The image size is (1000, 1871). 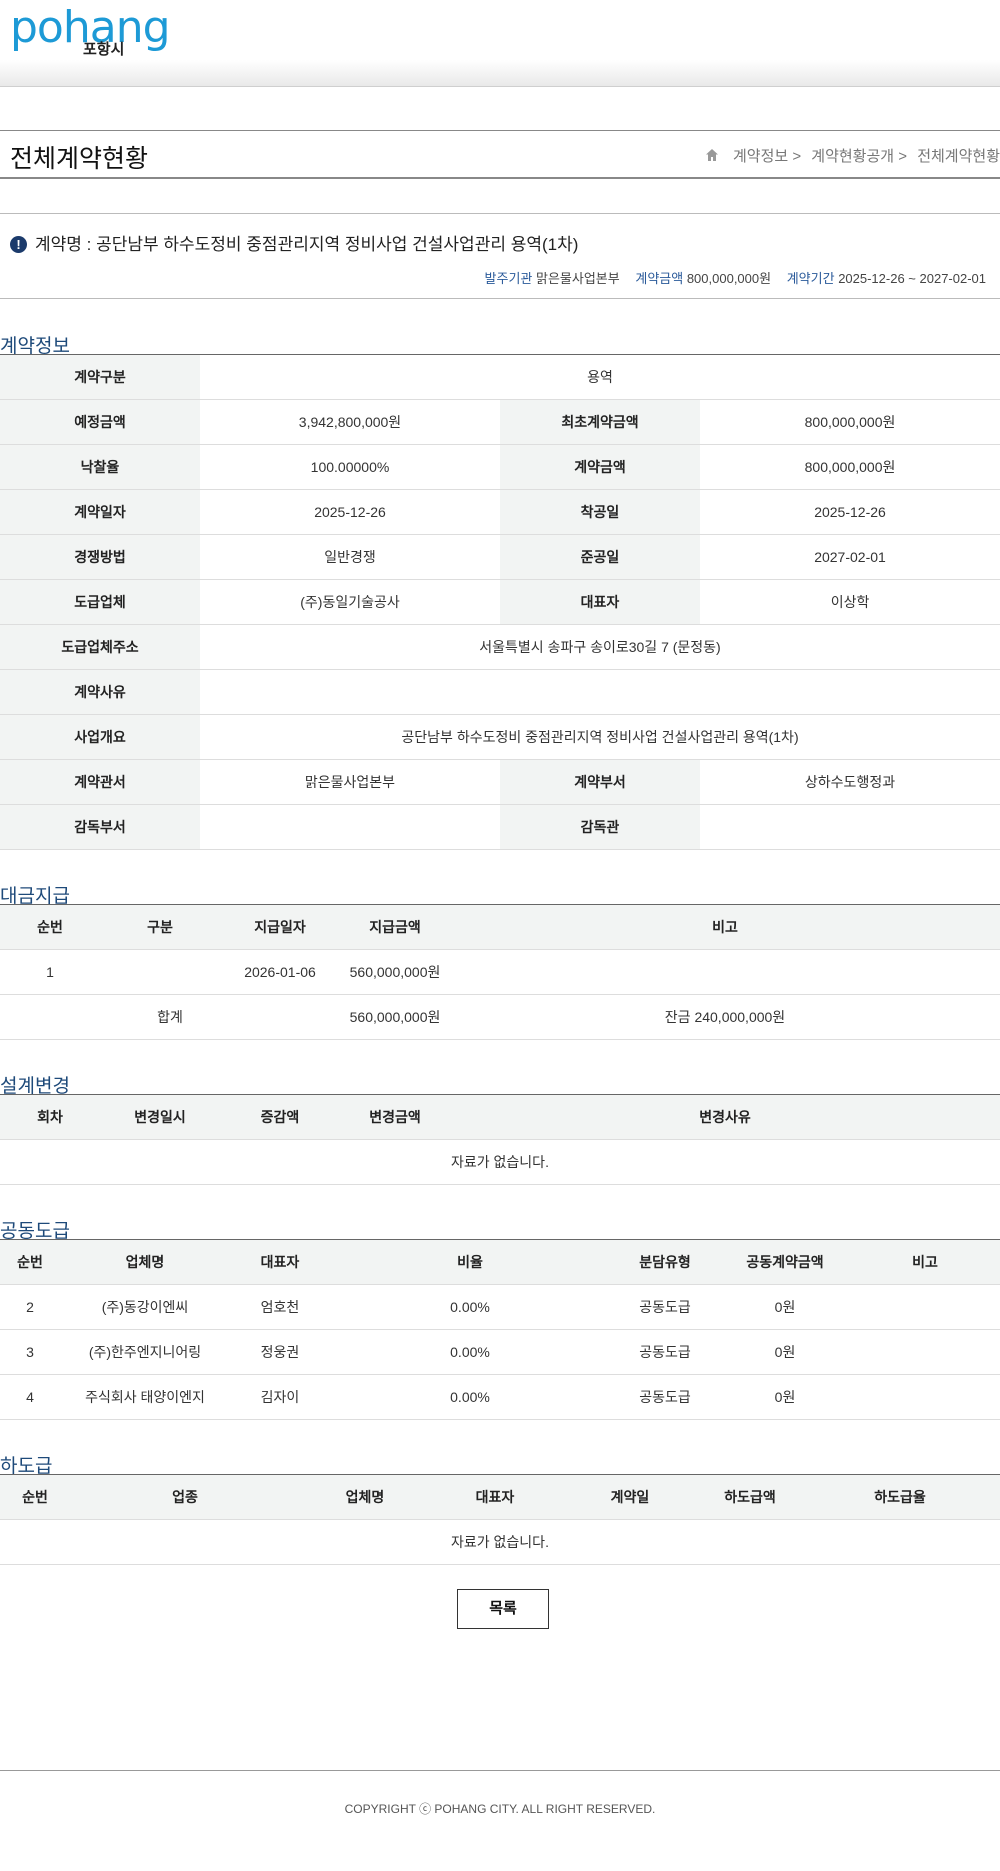 What do you see at coordinates (958, 156) in the screenshot?
I see `breadcrumb-item-all-contracts: 전체계약현황` at bounding box center [958, 156].